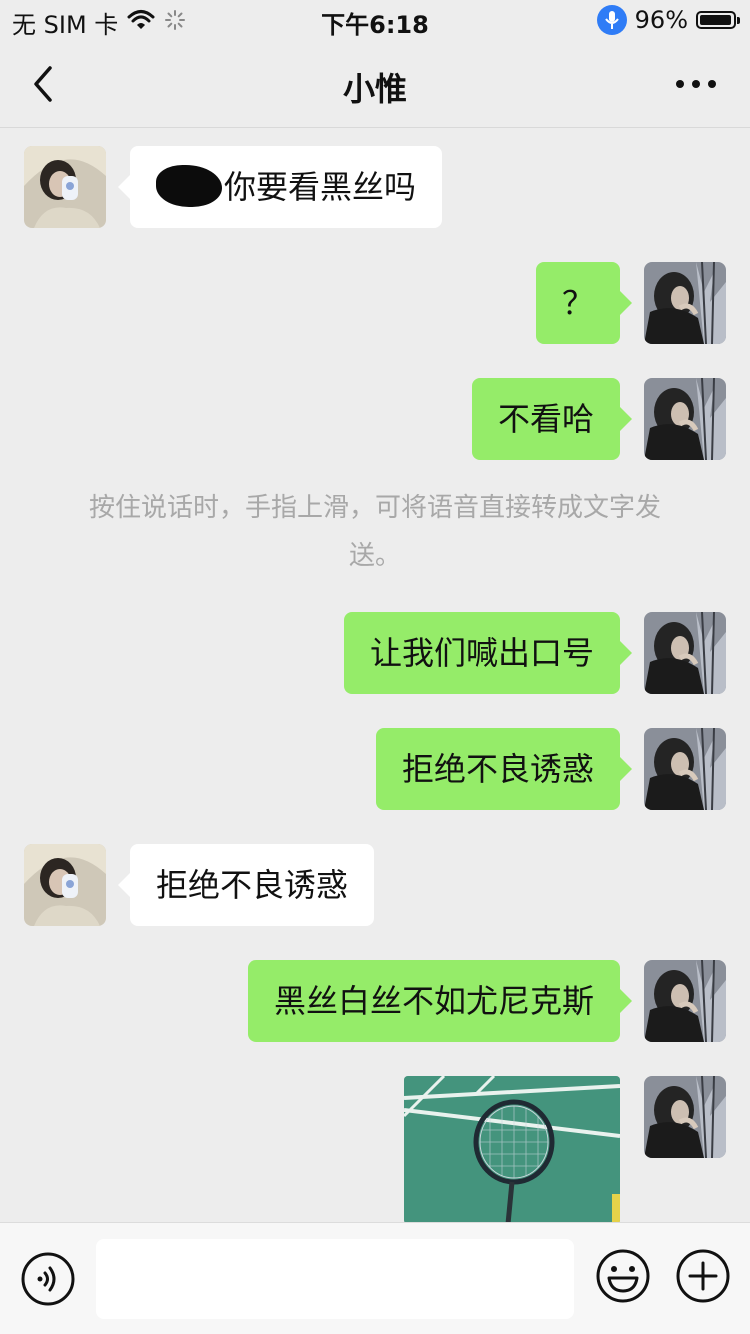 The width and height of the screenshot is (750, 1334). I want to click on message-text: 黑丝白丝不如尤尼克斯, so click(433, 1001).